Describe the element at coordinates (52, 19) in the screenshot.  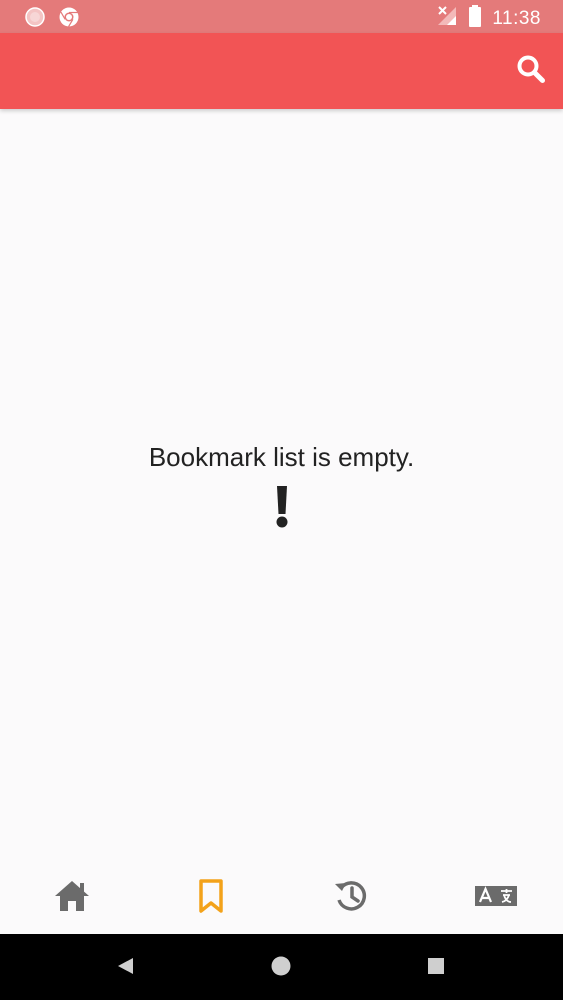
I see `status-left-icons` at that location.